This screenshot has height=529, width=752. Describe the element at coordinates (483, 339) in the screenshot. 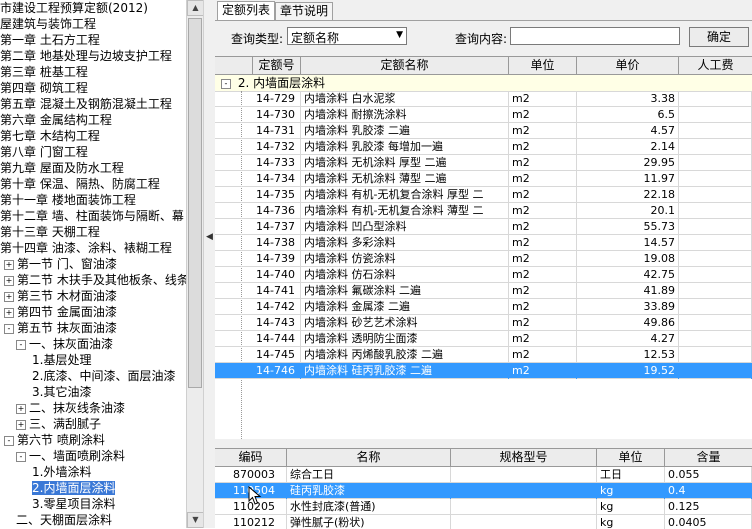

I see `table-row: 14-744 内墙涂料 透明防尘面漆 m2 4.27` at that location.